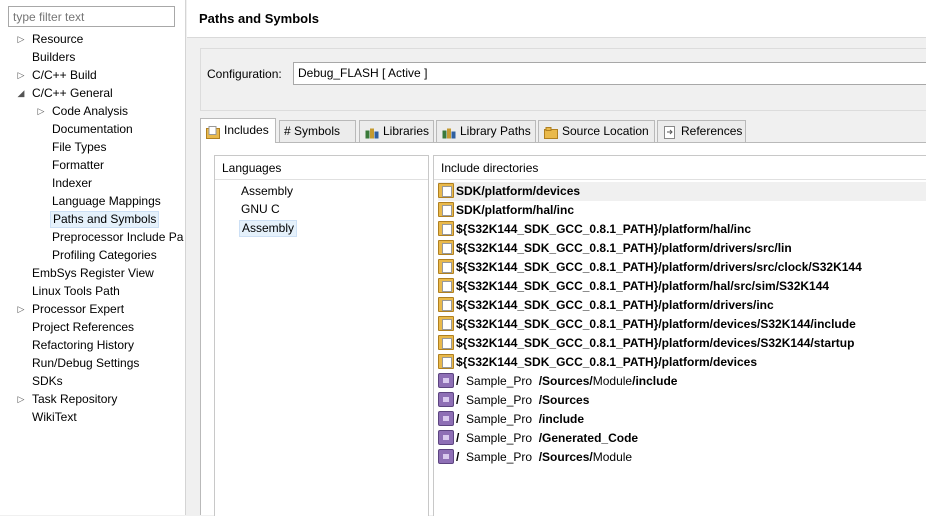  Describe the element at coordinates (701, 131) in the screenshot. I see `tab-references: References` at that location.